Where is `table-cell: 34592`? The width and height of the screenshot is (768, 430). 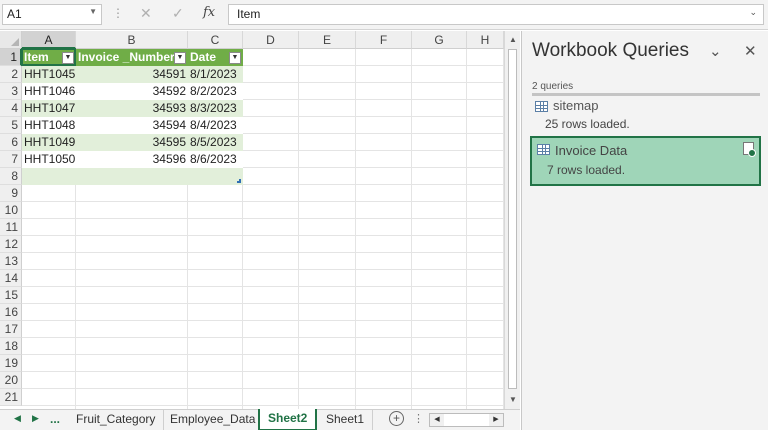 table-cell: 34592 is located at coordinates (132, 91).